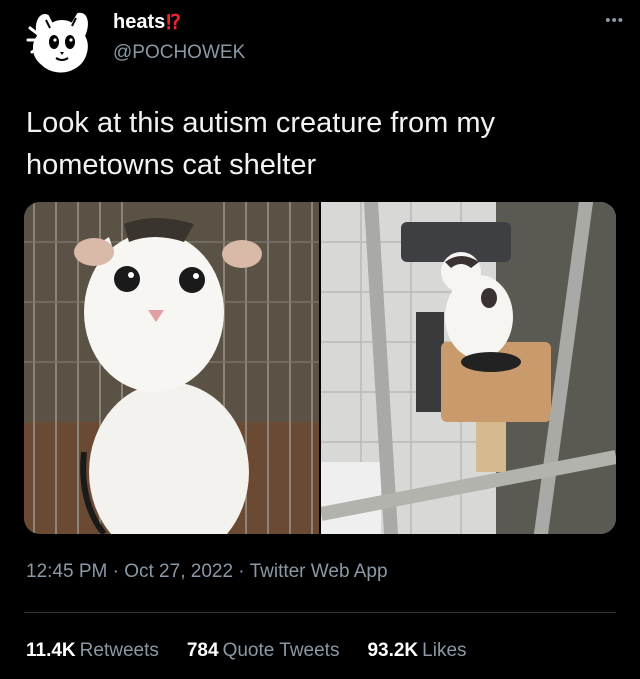 This screenshot has width=640, height=679. What do you see at coordinates (179, 53) in the screenshot?
I see `author-handle: @POCHOWEK` at bounding box center [179, 53].